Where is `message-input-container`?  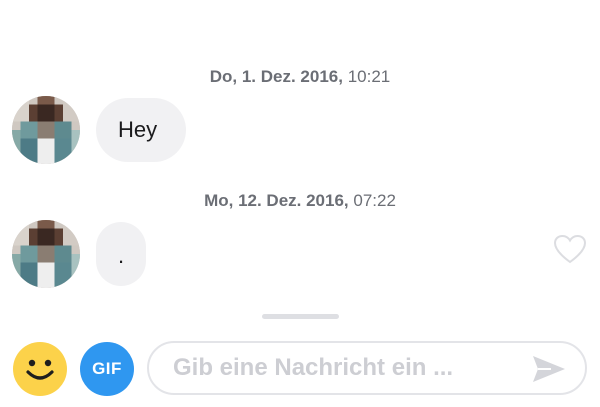
message-input-container is located at coordinates (367, 368).